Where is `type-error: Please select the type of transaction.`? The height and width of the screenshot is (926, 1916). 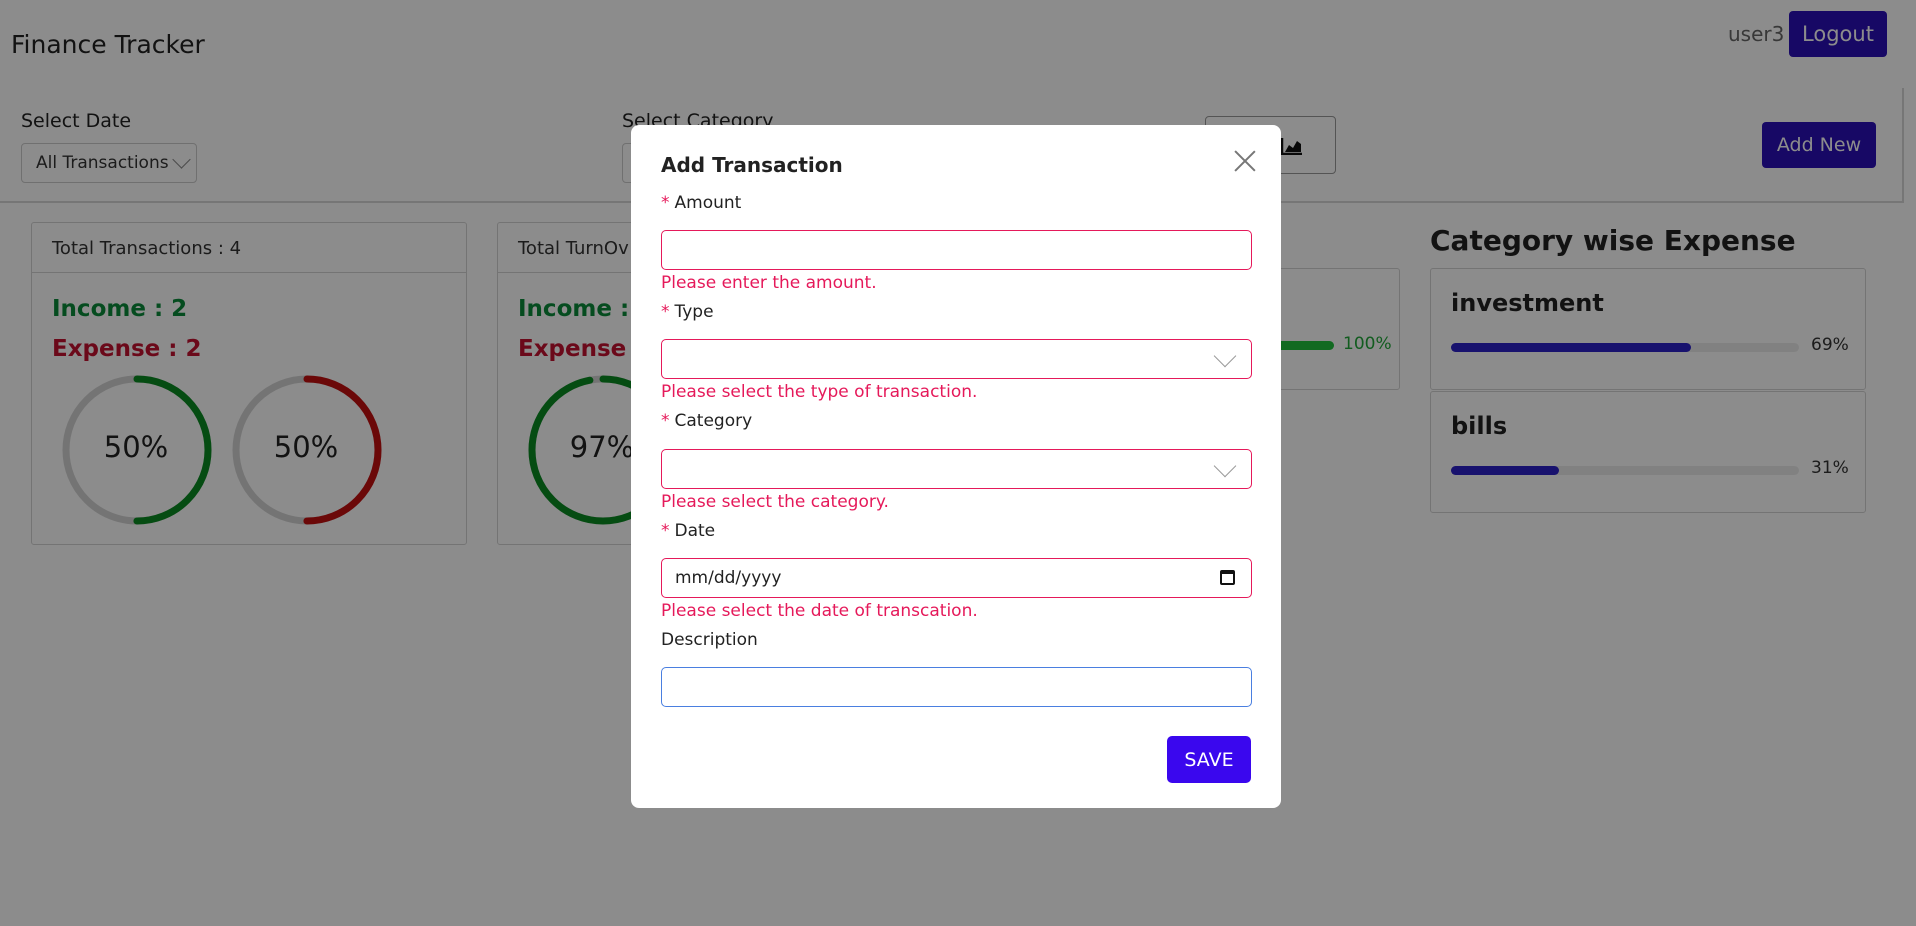 type-error: Please select the type of transaction. is located at coordinates (819, 392).